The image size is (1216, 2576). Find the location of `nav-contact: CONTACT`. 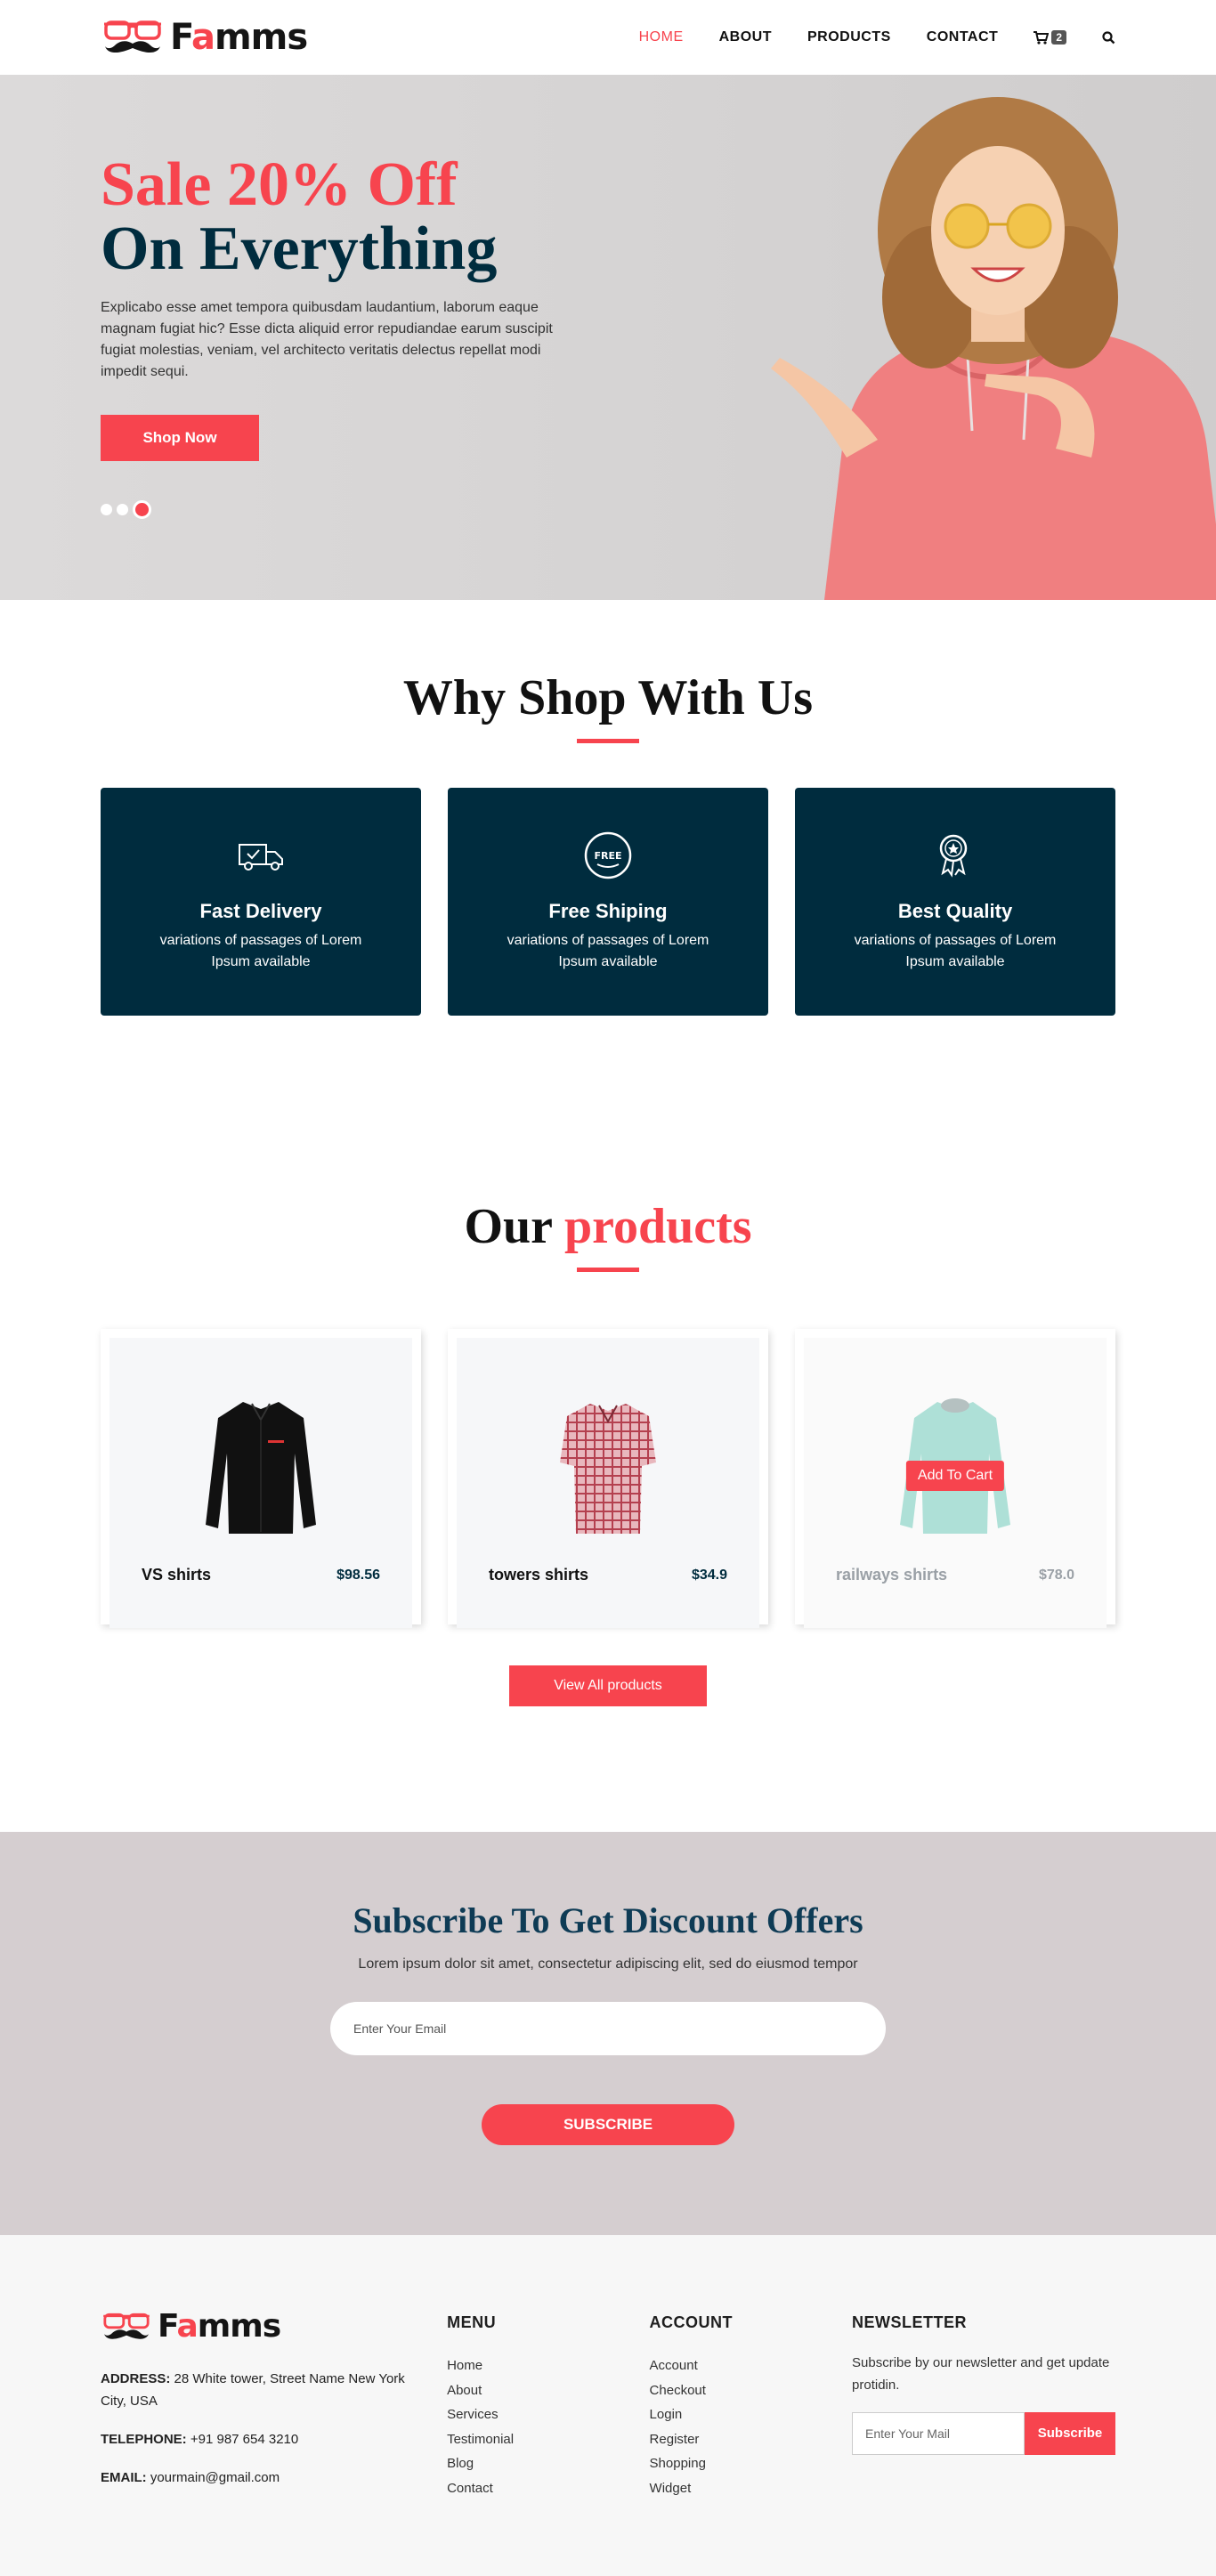

nav-contact: CONTACT is located at coordinates (963, 37).